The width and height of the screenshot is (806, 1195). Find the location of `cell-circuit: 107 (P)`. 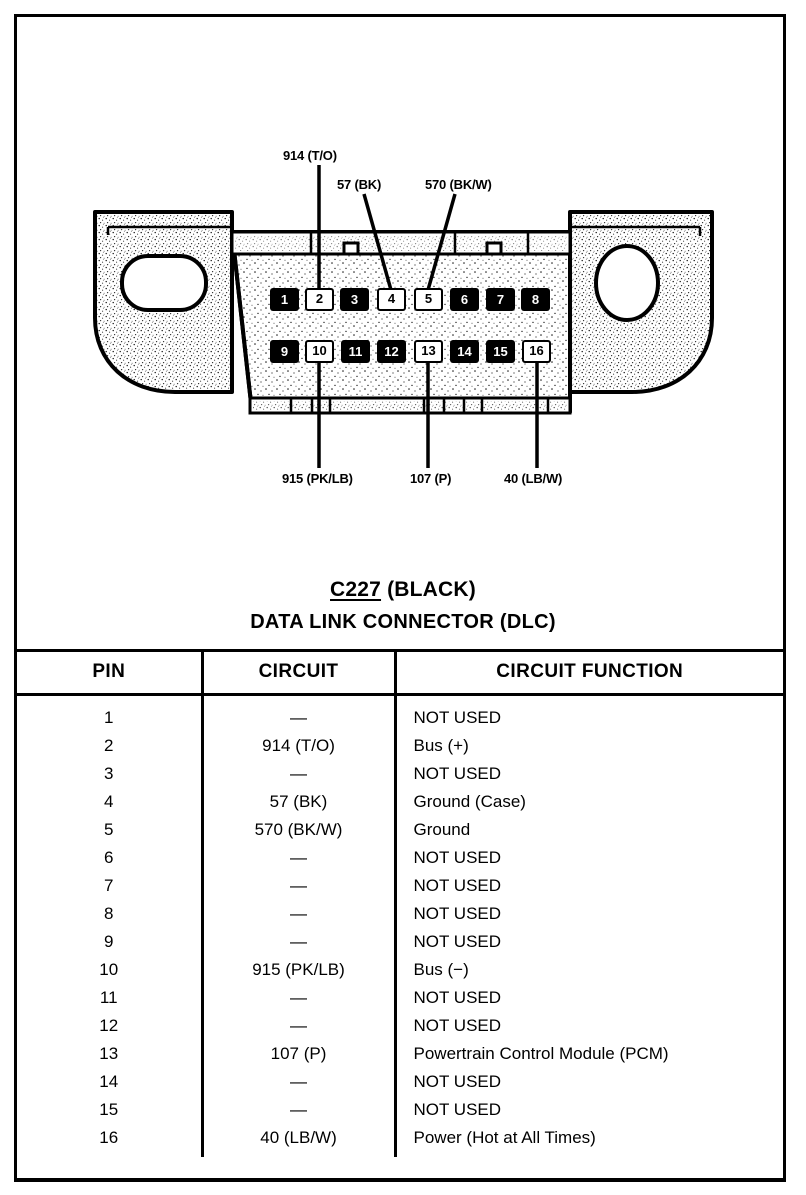

cell-circuit: 107 (P) is located at coordinates (299, 1053).